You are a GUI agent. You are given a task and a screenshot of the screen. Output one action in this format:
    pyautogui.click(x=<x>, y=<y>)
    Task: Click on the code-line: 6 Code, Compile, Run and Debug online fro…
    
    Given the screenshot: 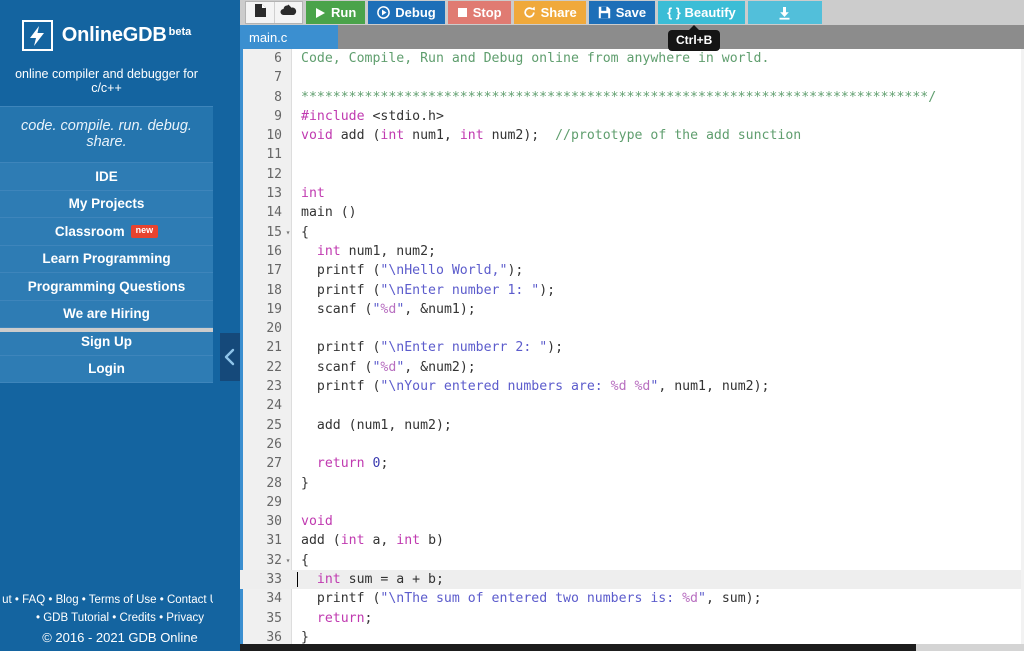 What is the action you would take?
    pyautogui.click(x=632, y=58)
    